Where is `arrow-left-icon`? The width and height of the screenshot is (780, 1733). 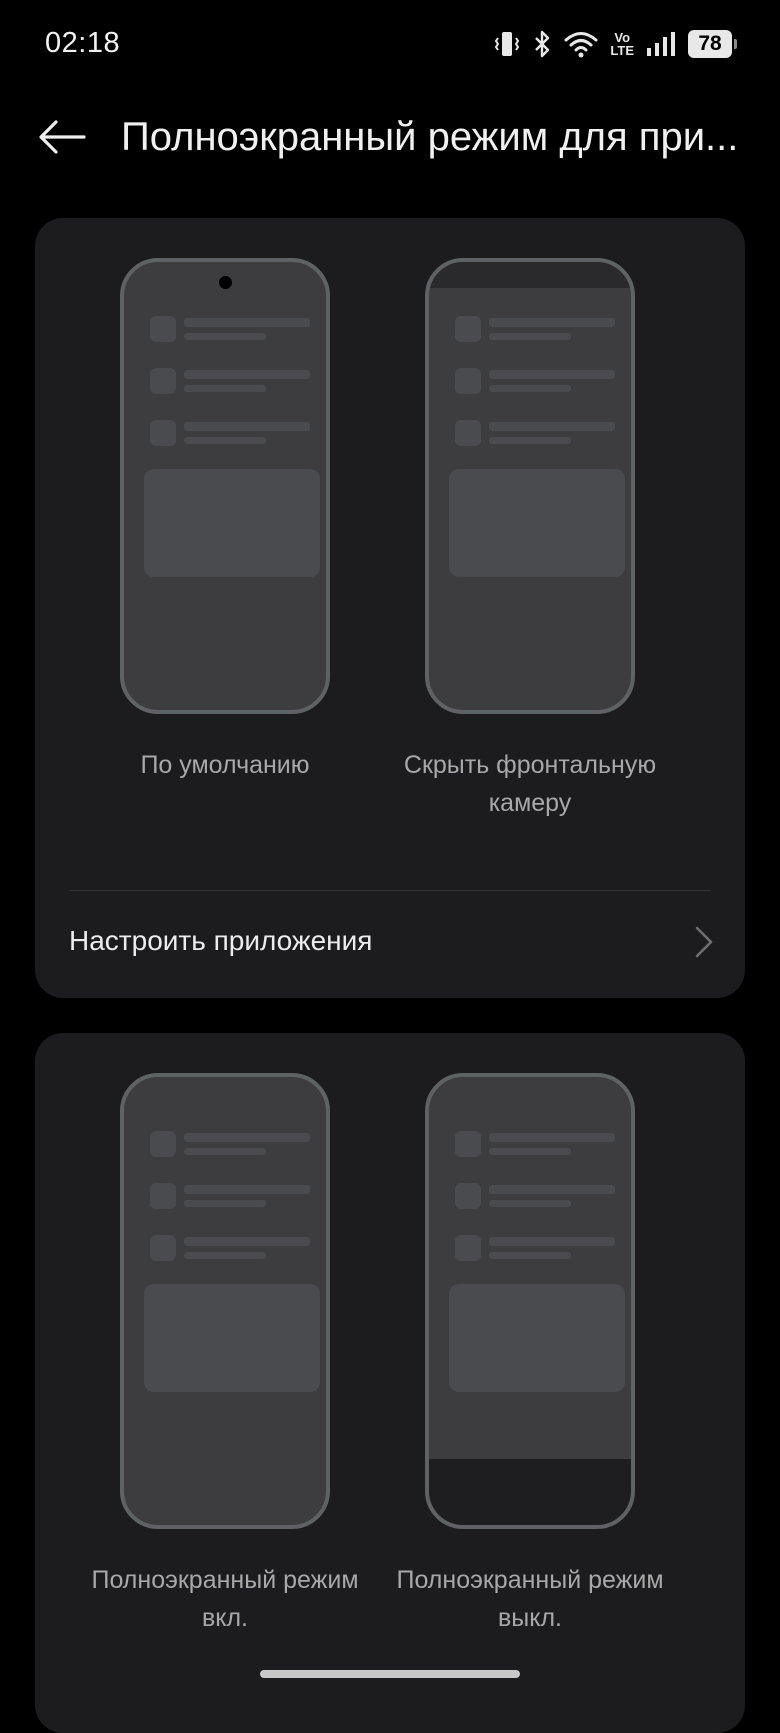 arrow-left-icon is located at coordinates (62, 137).